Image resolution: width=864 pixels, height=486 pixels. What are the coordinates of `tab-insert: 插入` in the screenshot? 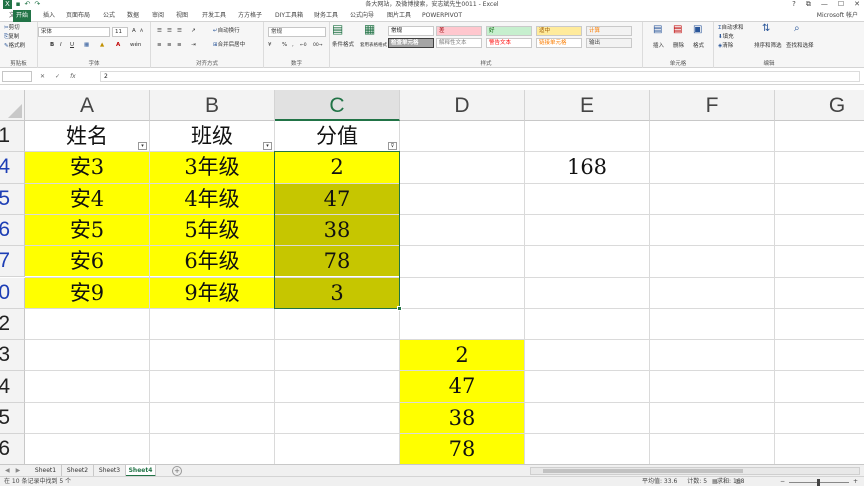 It's located at (49, 16).